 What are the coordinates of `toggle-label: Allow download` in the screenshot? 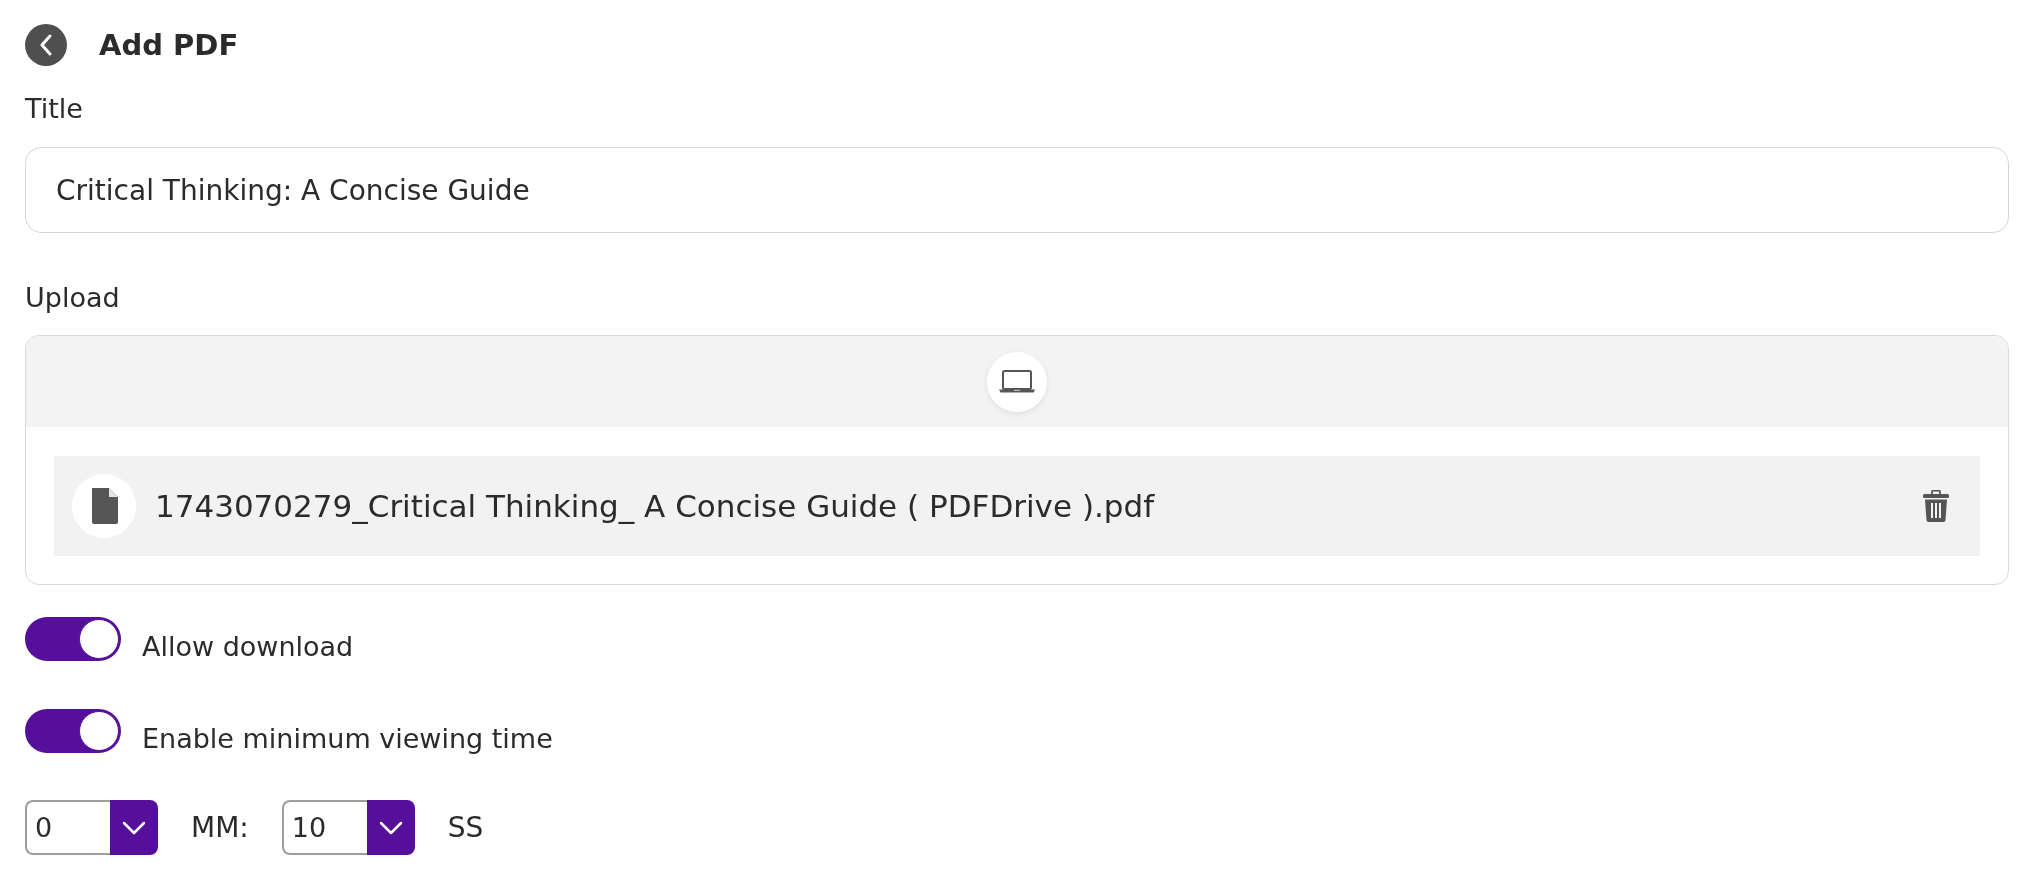 It's located at (248, 647).